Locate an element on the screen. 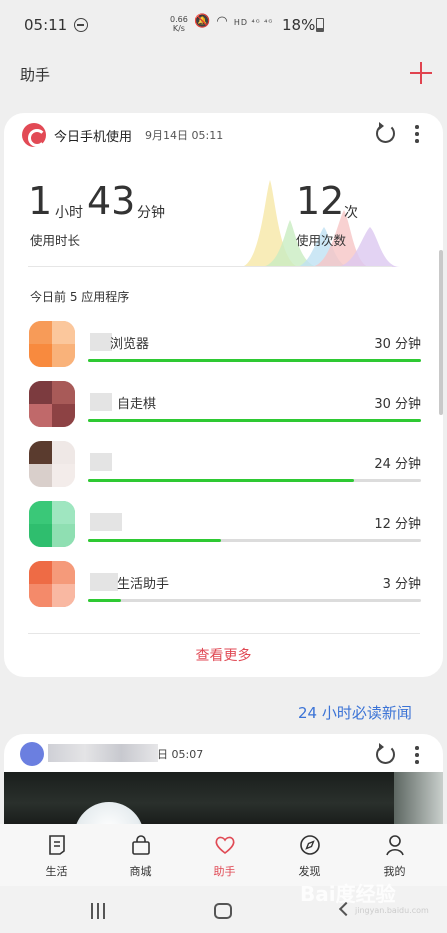  usage-duration-label: 使用时长 is located at coordinates (55, 240).